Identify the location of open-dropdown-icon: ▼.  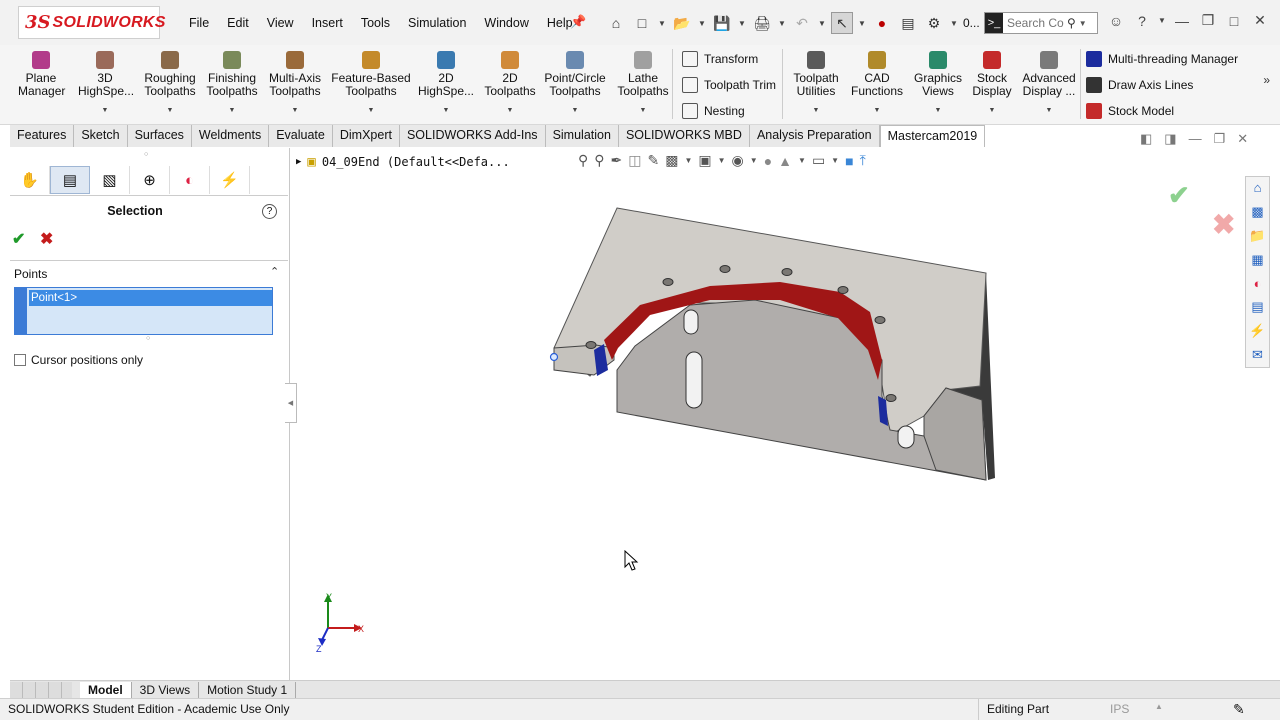
(702, 23).